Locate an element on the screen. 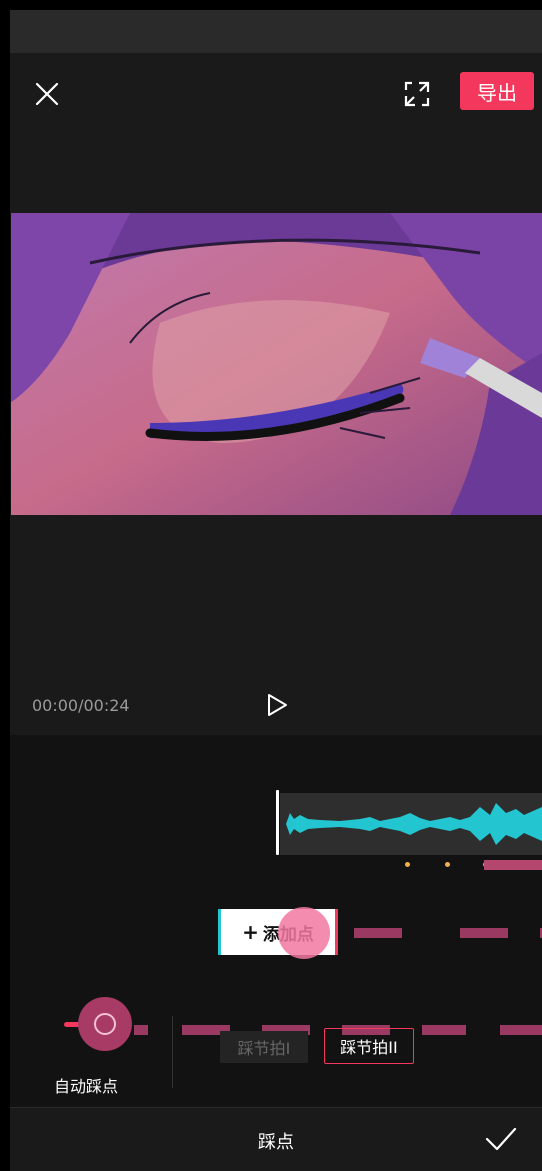 Image resolution: width=542 pixels, height=1171 pixels. close-icon is located at coordinates (47, 94).